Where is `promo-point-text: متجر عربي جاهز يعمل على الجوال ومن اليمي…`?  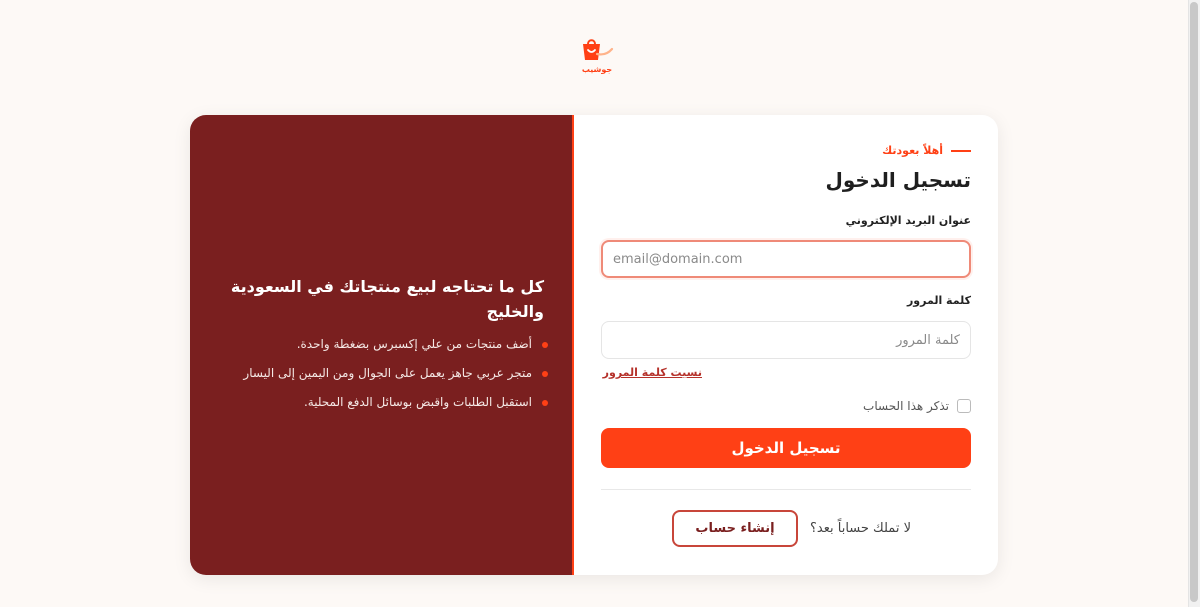
promo-point-text: متجر عربي جاهز يعمل على الجوال ومن اليمي… is located at coordinates (387, 373).